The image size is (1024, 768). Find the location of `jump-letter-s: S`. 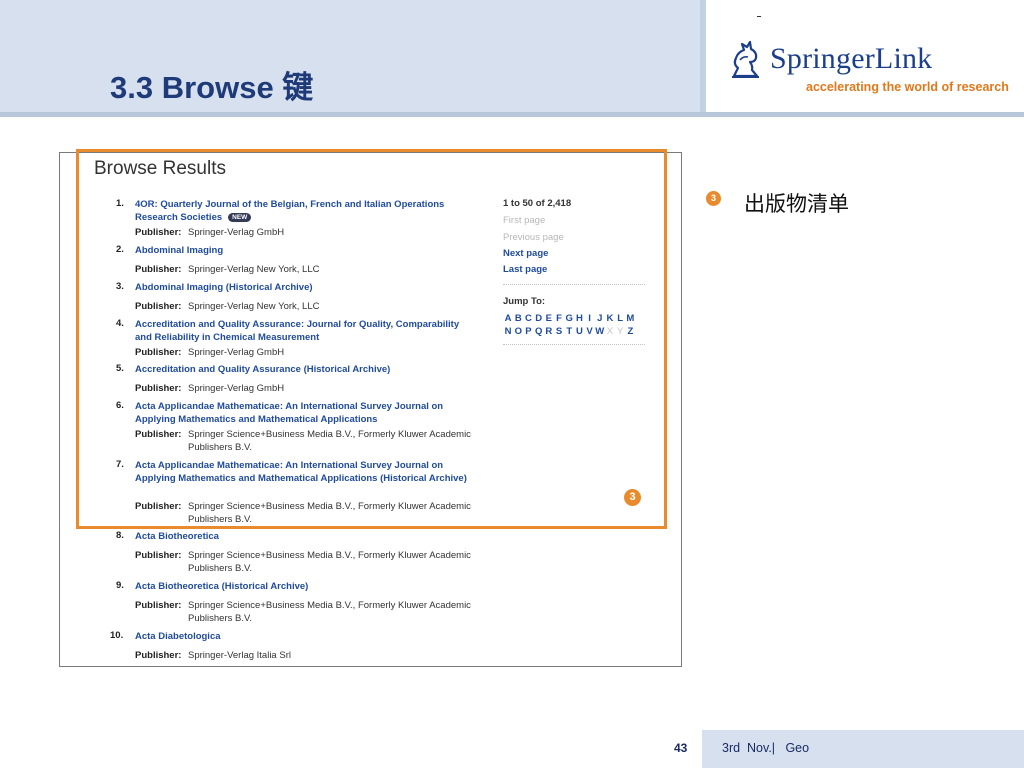

jump-letter-s: S is located at coordinates (559, 331).